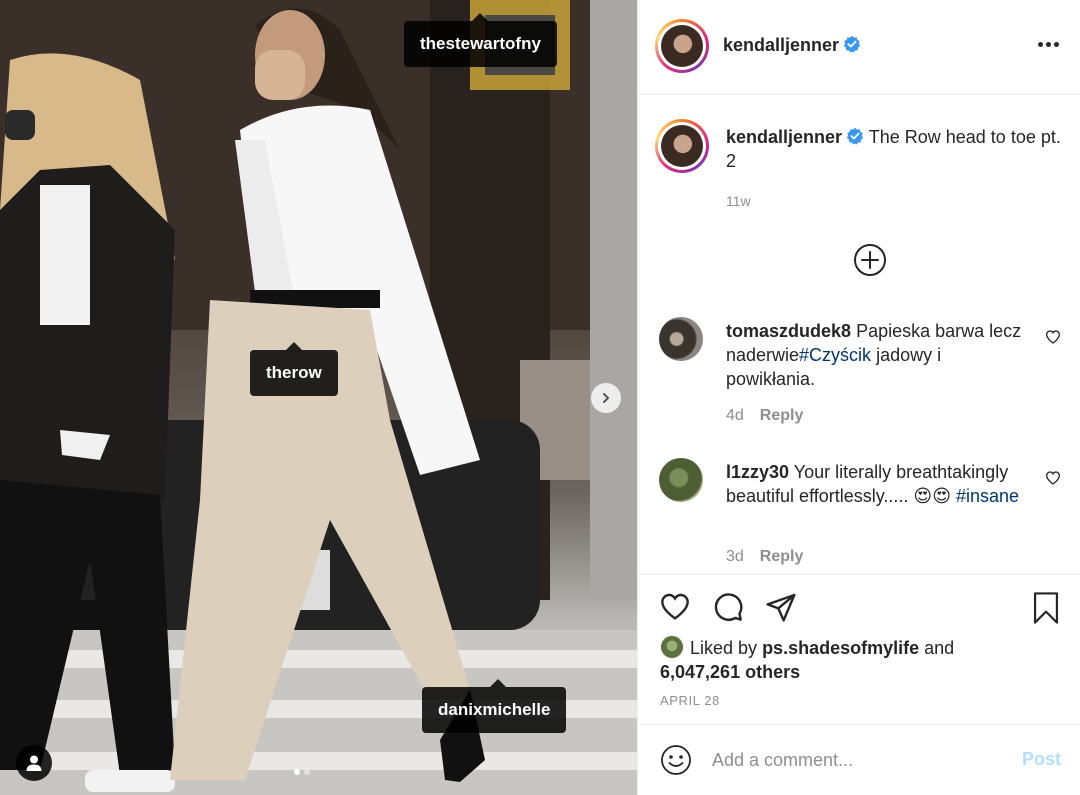 The height and width of the screenshot is (795, 1080). I want to click on emoji-icon, so click(676, 760).